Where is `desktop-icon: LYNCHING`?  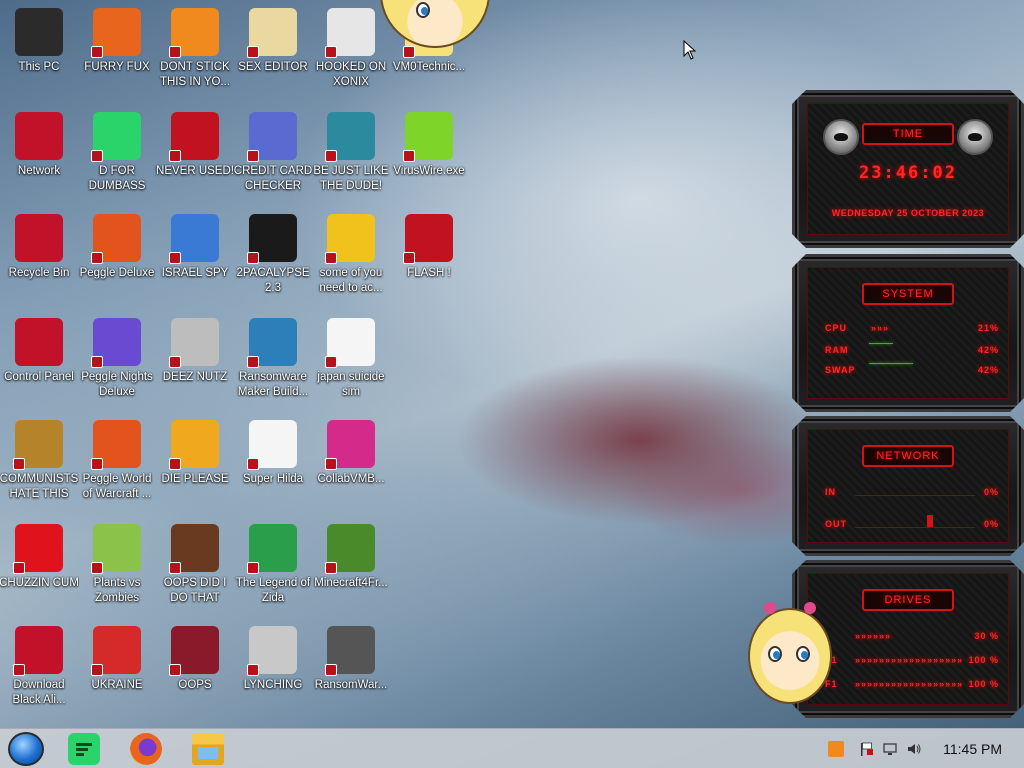
desktop-icon: LYNCHING is located at coordinates (273, 670).